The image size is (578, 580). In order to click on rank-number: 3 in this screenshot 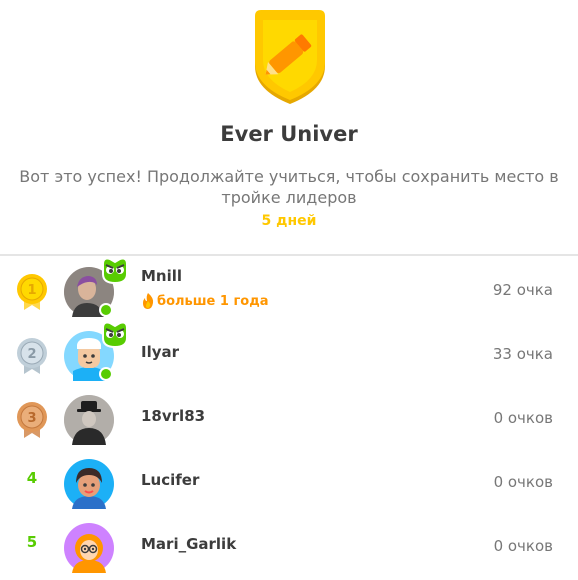, I will do `click(31, 418)`.